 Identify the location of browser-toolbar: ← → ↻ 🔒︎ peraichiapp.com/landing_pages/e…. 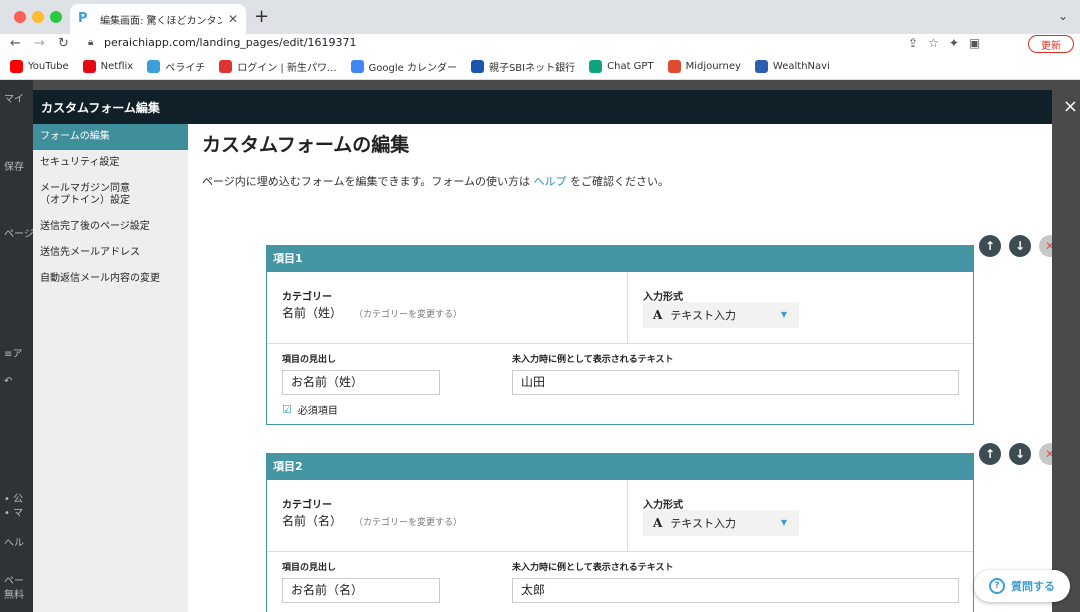
(540, 44).